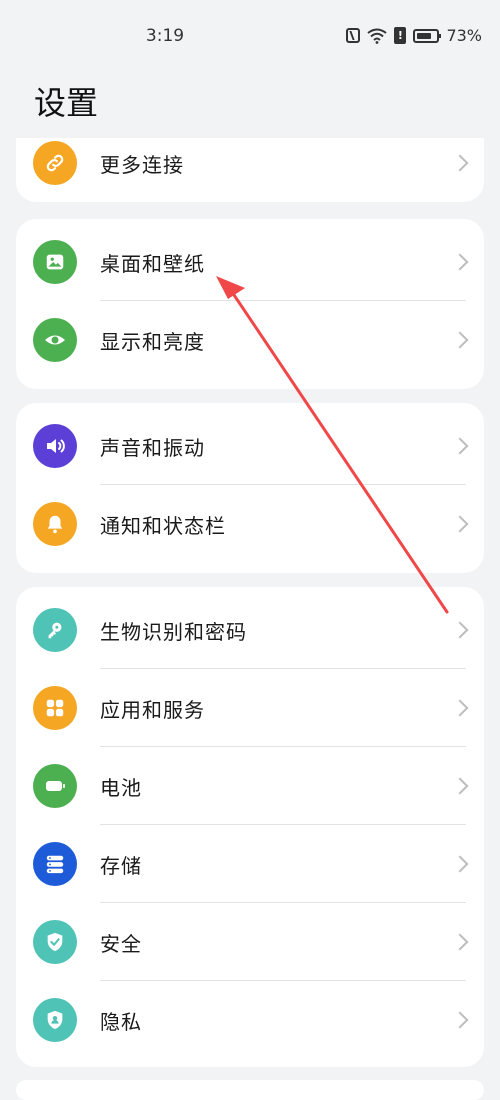  Describe the element at coordinates (152, 341) in the screenshot. I see `settings-item-label: 显示和亮度` at that location.